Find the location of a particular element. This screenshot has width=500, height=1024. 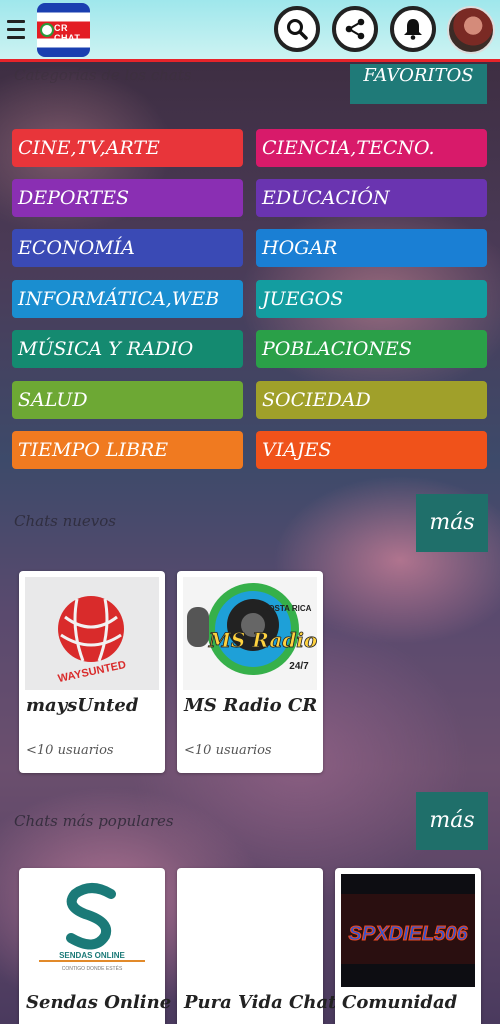

category-juegos: JUEGOS is located at coordinates (371, 299).